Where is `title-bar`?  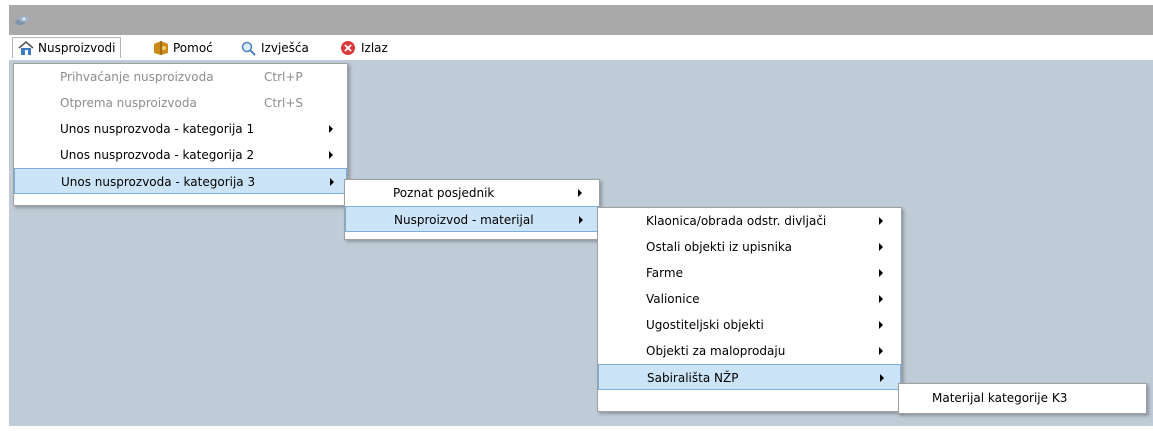 title-bar is located at coordinates (581, 20).